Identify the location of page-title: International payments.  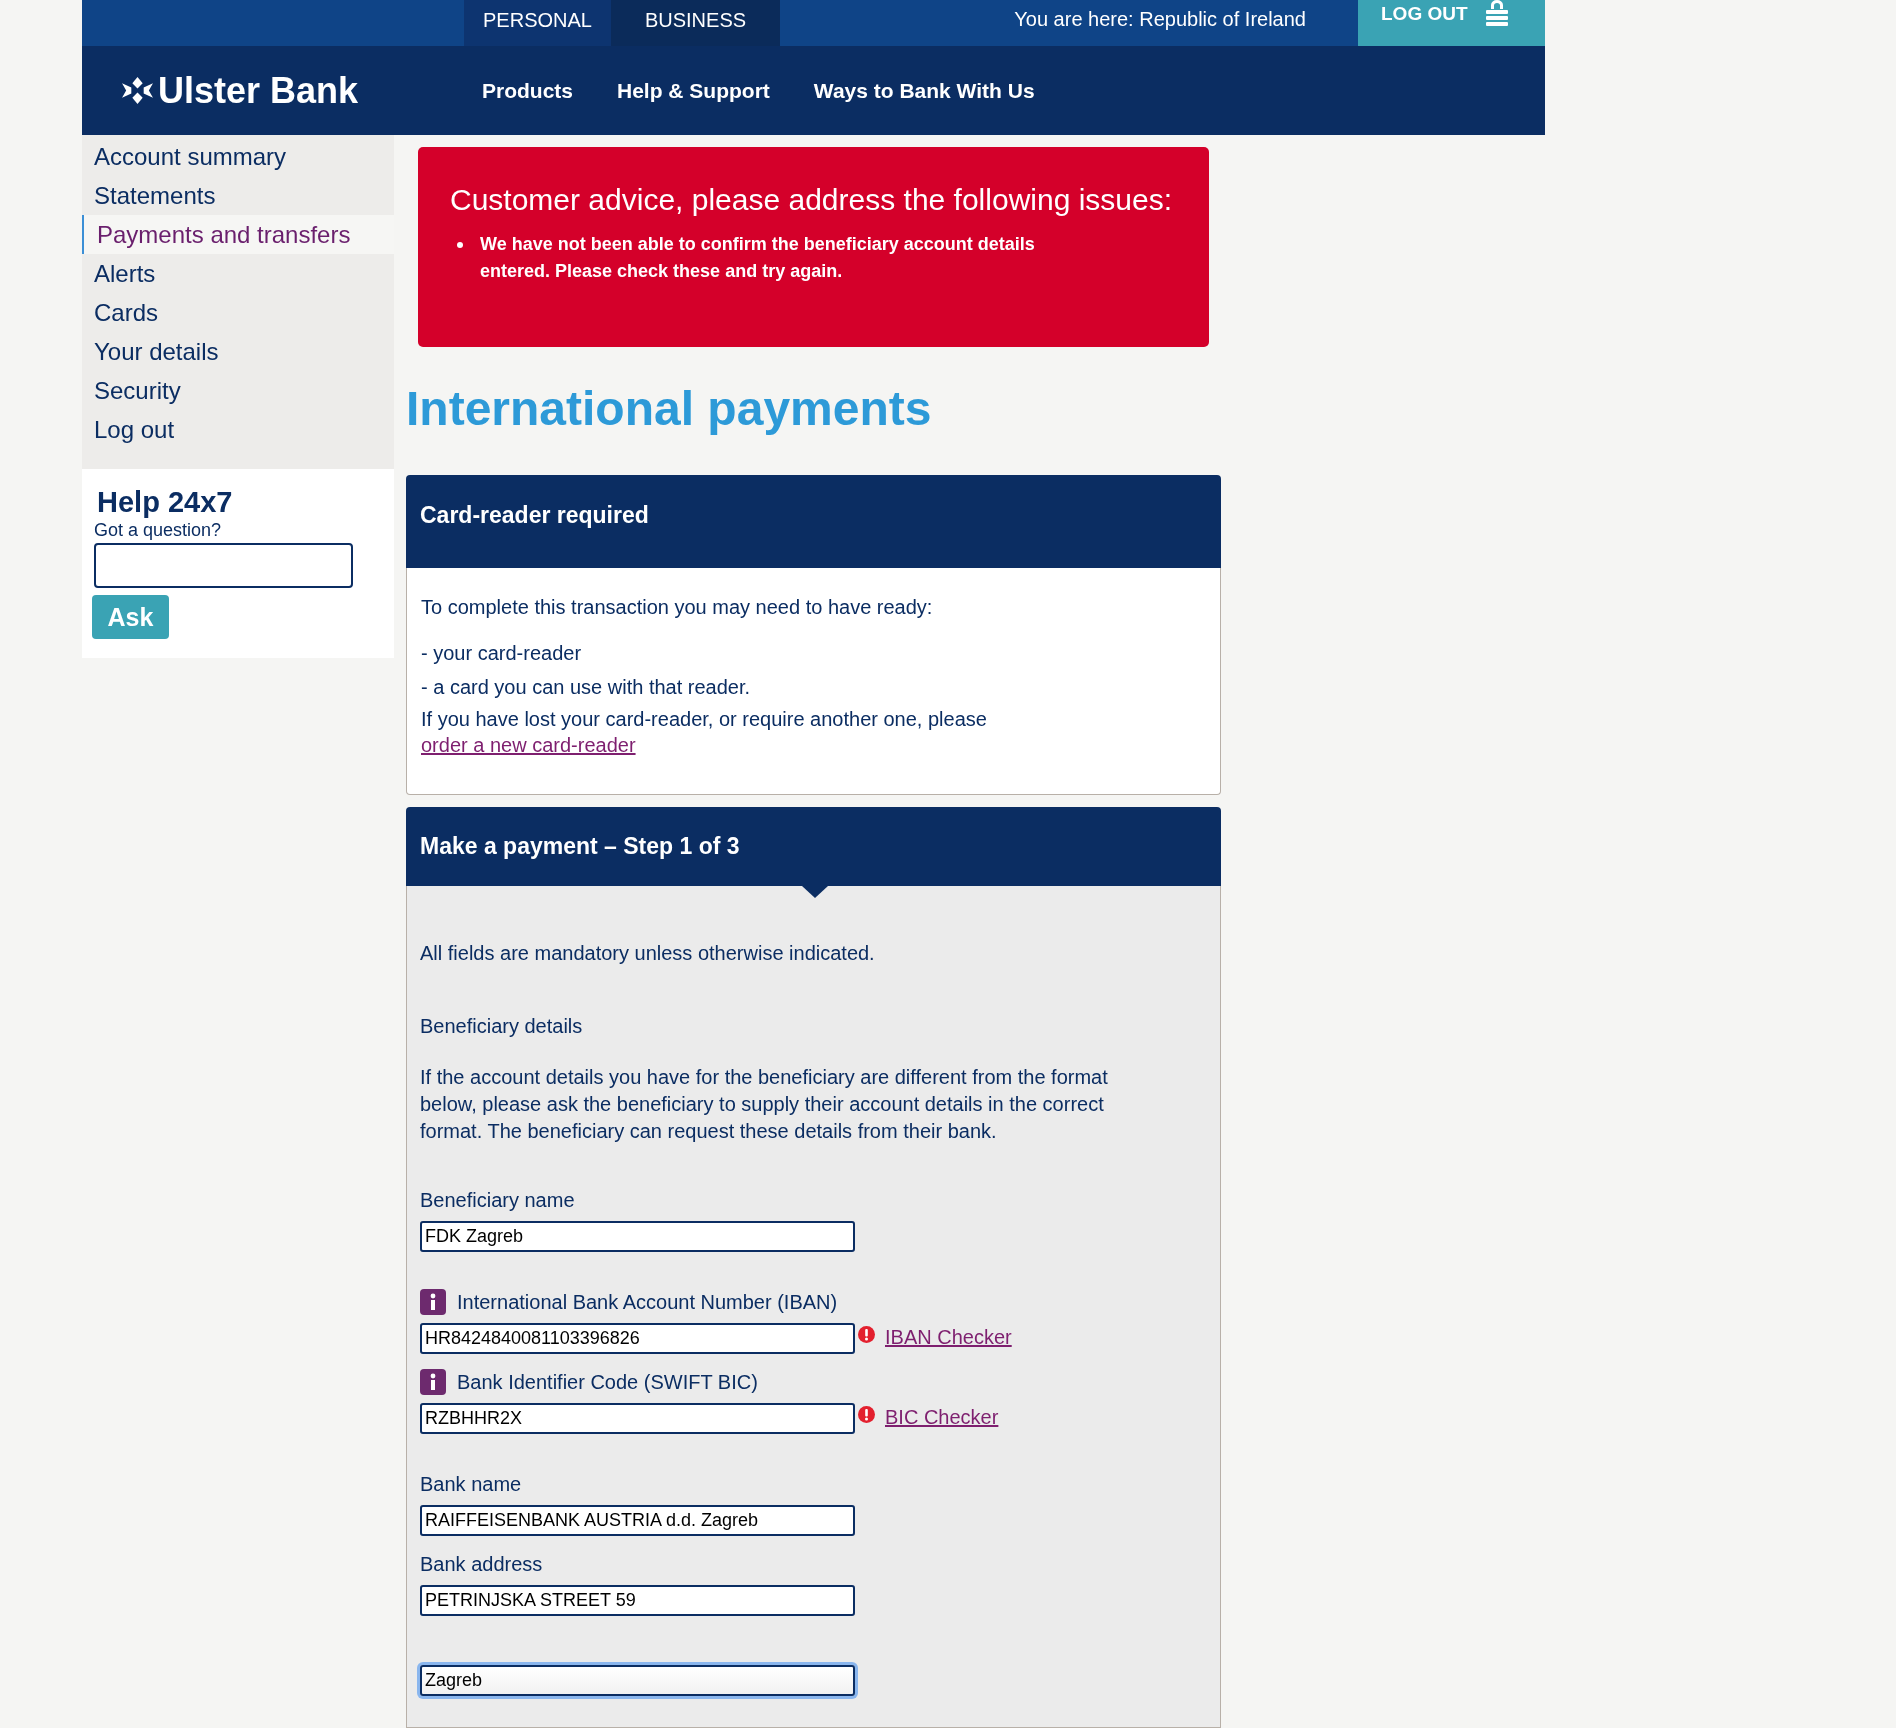
(669, 409).